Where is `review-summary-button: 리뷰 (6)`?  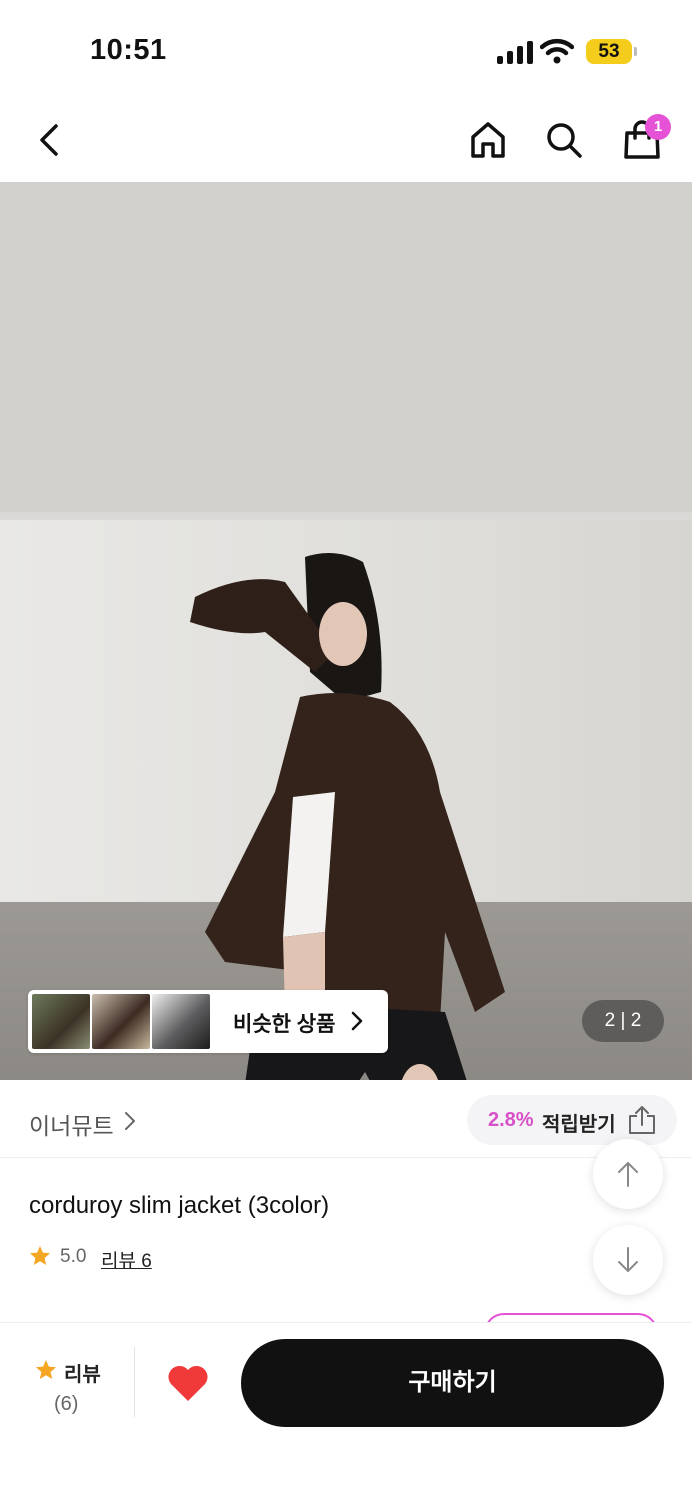 review-summary-button: 리뷰 (6) is located at coordinates (67, 1388).